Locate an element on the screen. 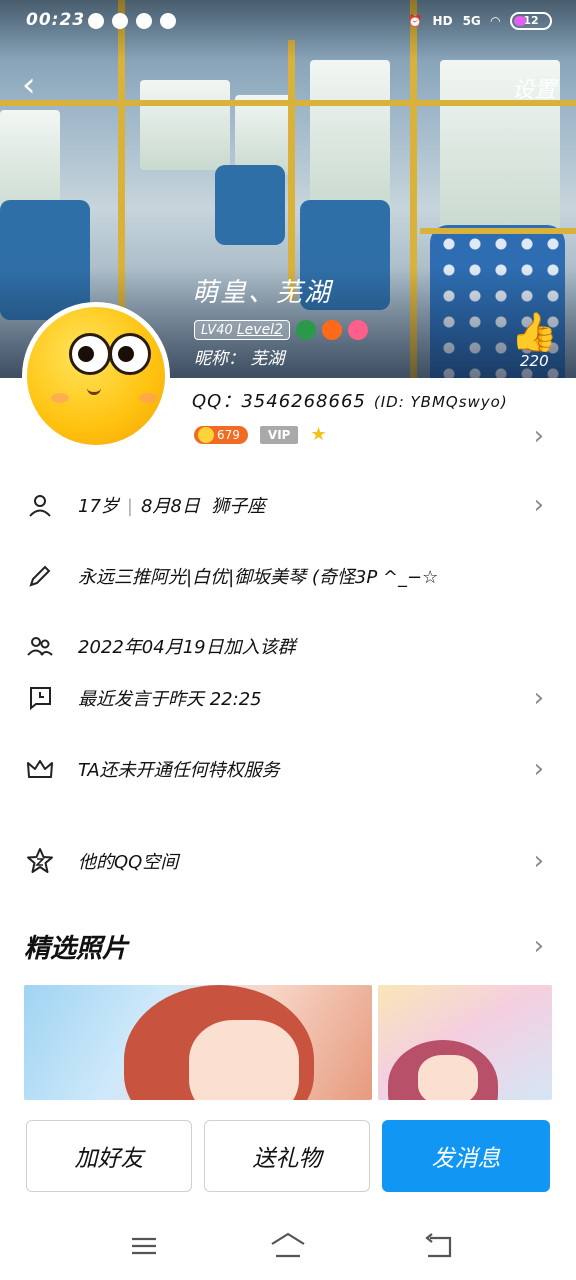  star-icon: ★ is located at coordinates (318, 434).